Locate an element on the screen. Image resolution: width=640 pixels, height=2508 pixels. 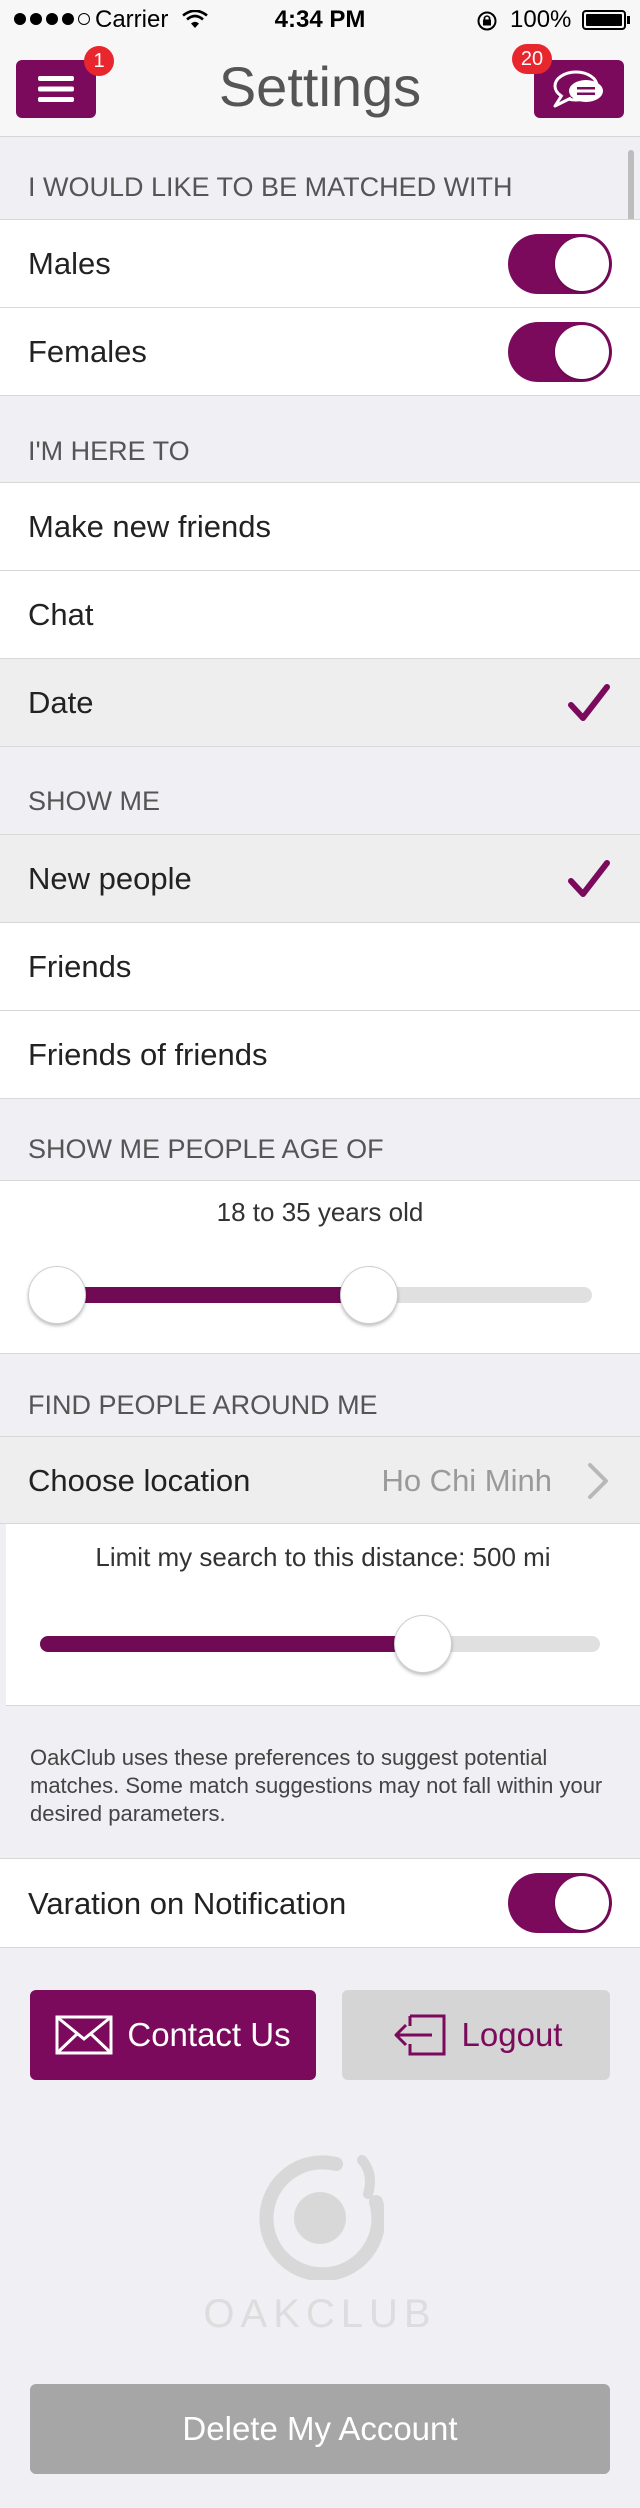
option-chat: Chat is located at coordinates (320, 615).